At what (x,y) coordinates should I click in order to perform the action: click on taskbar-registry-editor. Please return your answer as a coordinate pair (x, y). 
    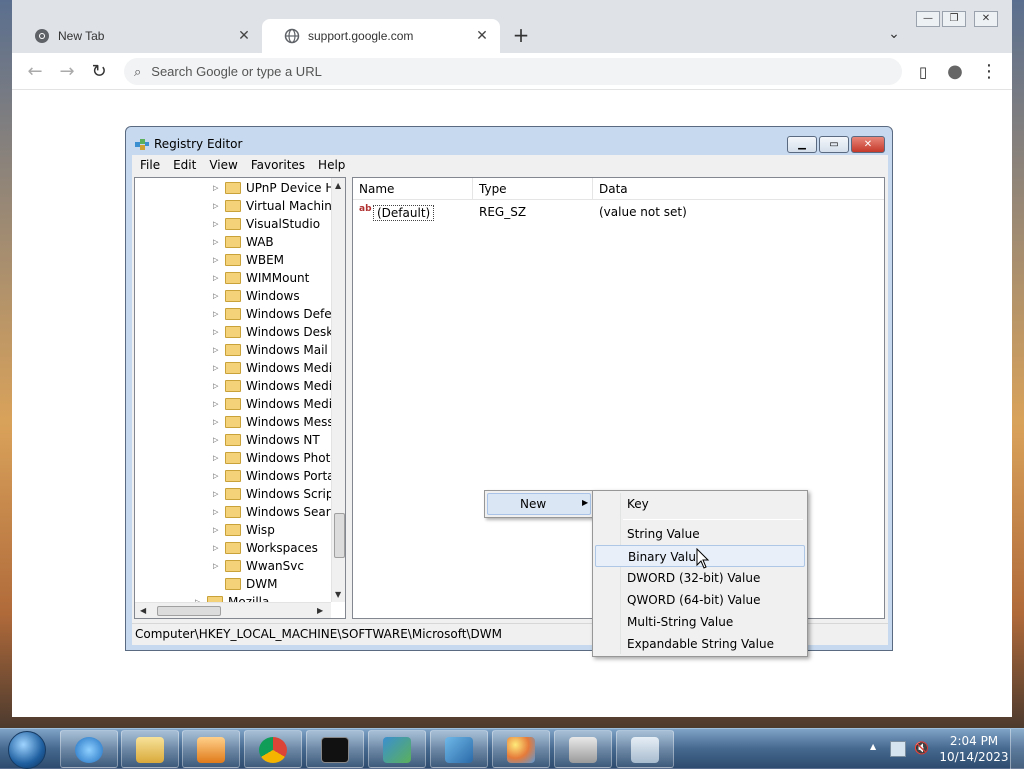
    Looking at the image, I should click on (397, 749).